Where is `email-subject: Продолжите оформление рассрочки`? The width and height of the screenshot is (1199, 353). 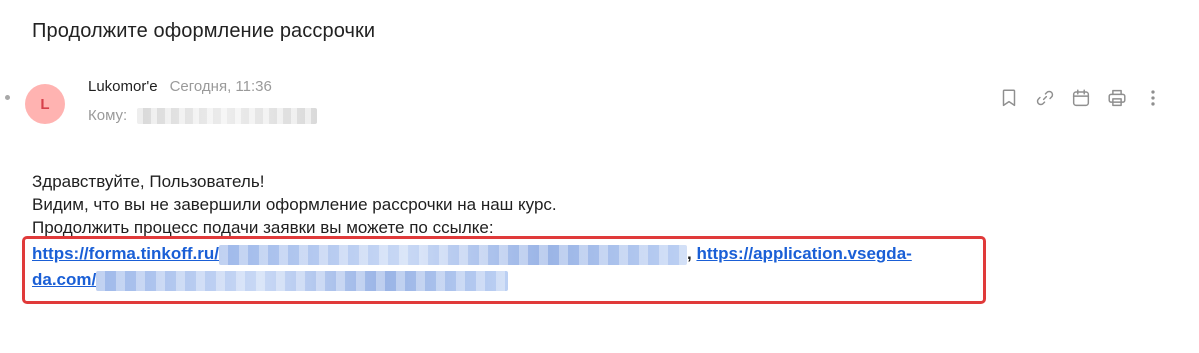
email-subject: Продолжите оформление рассрочки is located at coordinates (204, 31).